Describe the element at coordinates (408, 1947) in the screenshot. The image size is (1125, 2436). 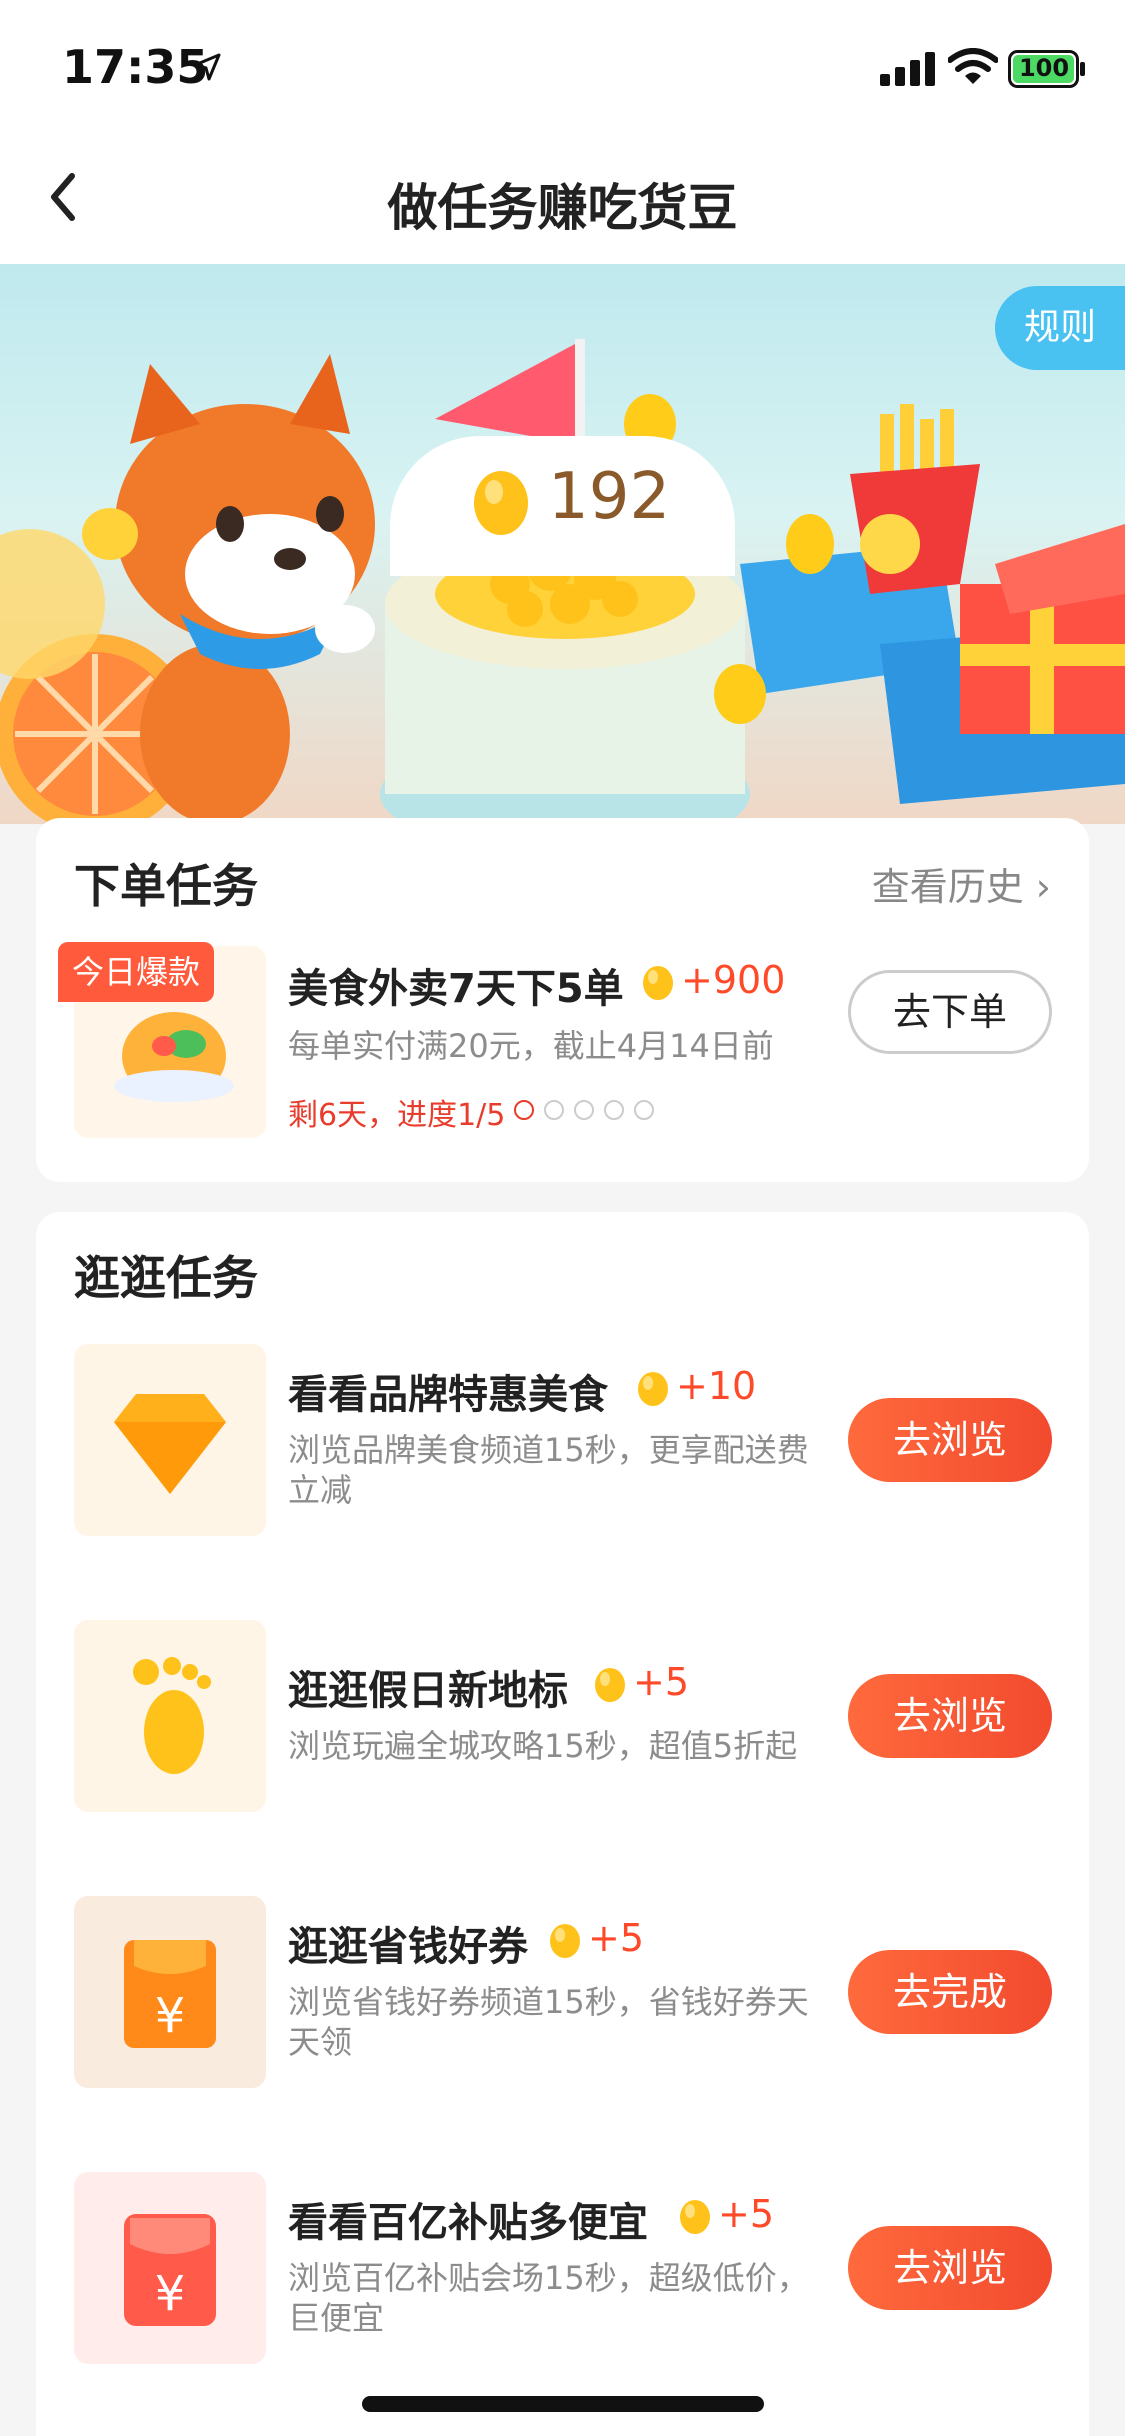
I see `browse-task-title: 逛逛省钱好券` at that location.